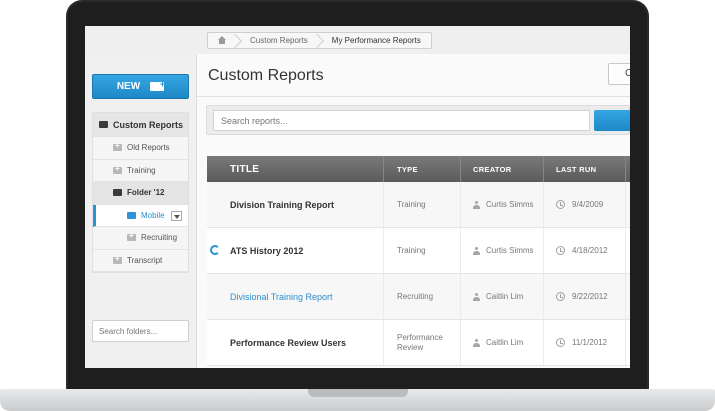 This screenshot has width=715, height=411. I want to click on folder-search-input, so click(140, 331).